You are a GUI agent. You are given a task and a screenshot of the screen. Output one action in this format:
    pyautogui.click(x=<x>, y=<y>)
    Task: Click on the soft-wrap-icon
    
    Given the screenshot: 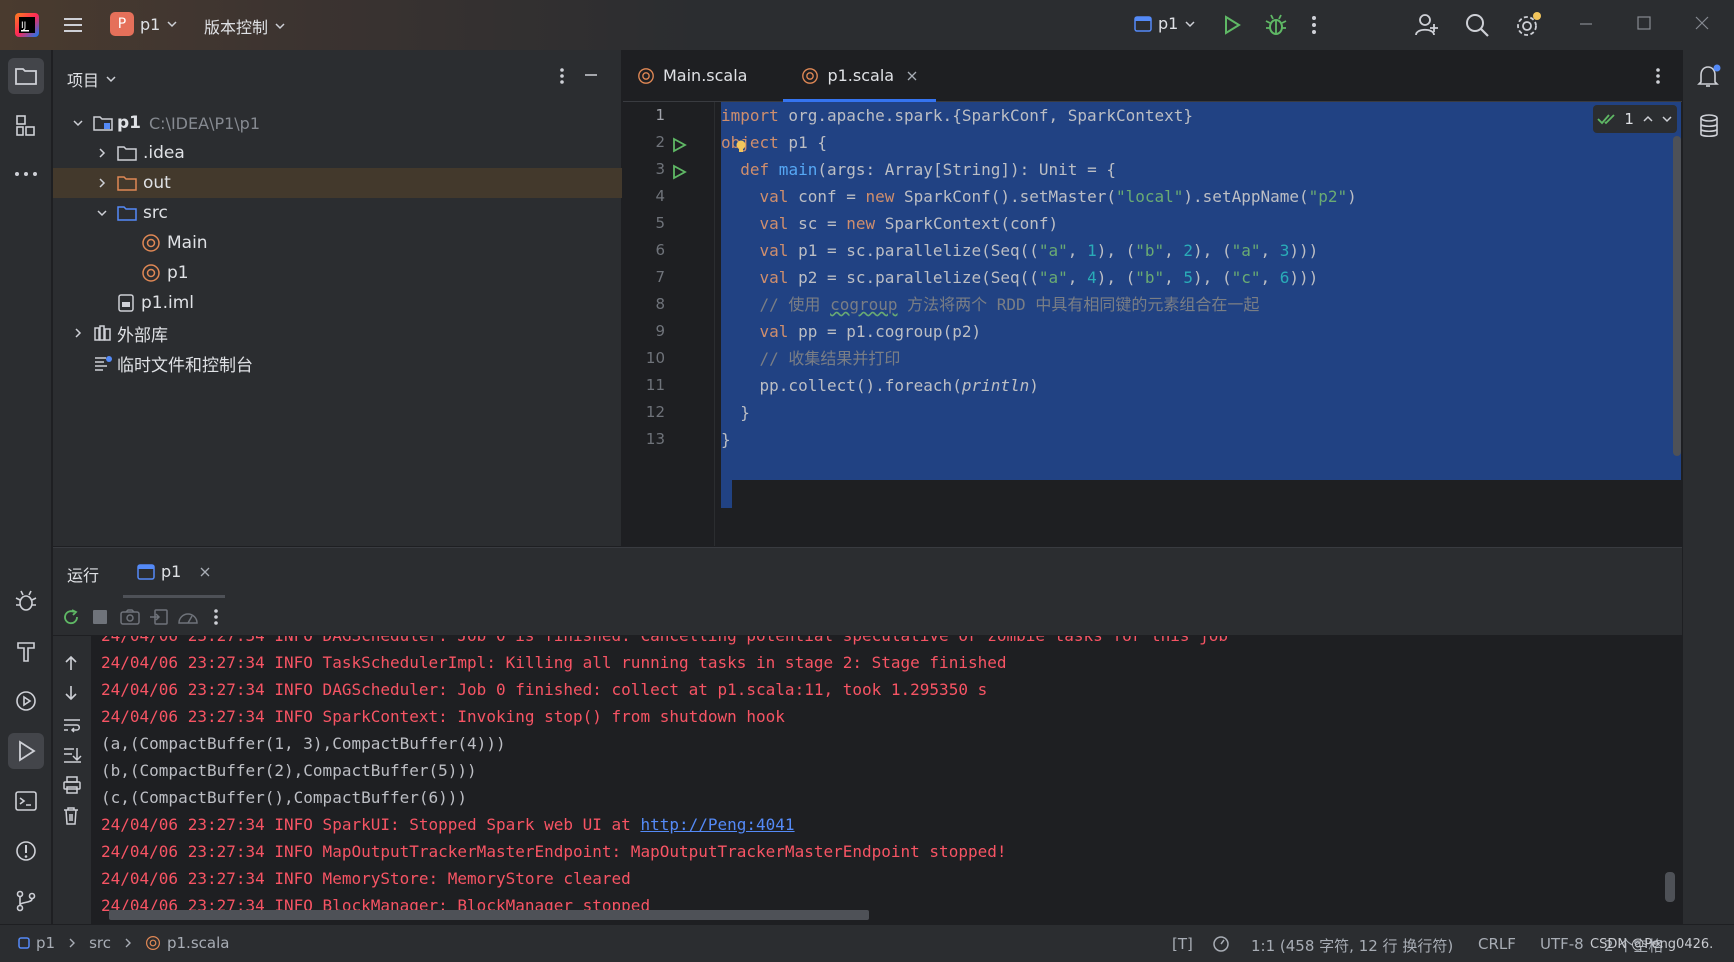 What is the action you would take?
    pyautogui.click(x=72, y=725)
    